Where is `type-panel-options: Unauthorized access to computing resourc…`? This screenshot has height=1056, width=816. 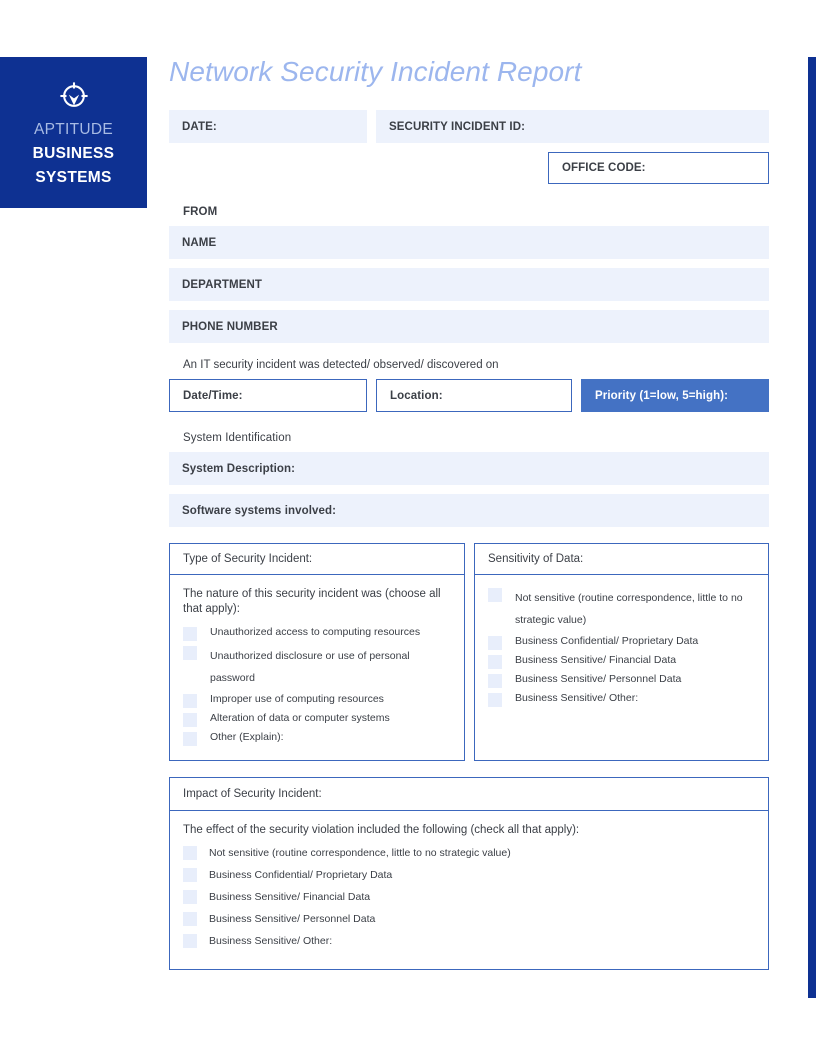
type-panel-options: Unauthorized access to computing resourc… is located at coordinates (317, 686).